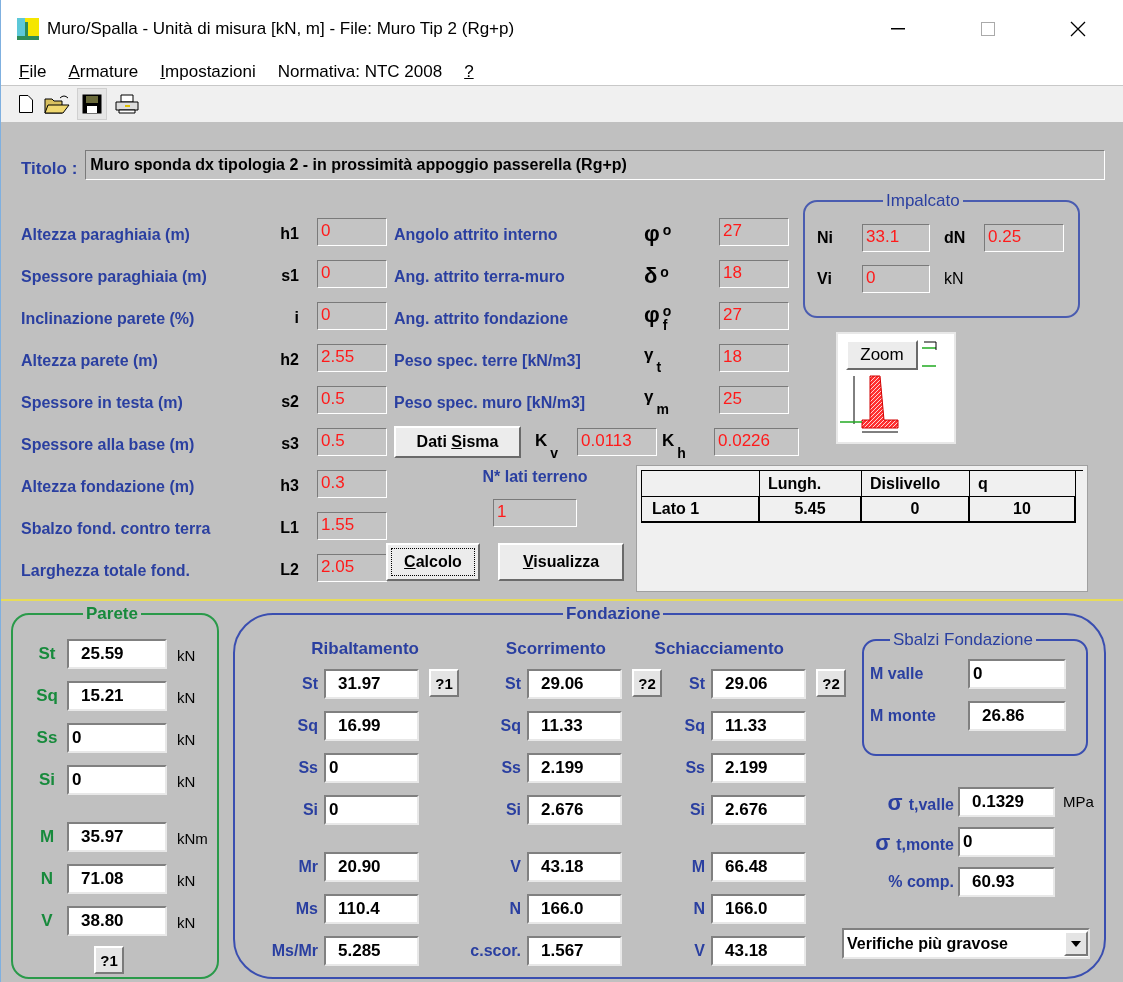 The width and height of the screenshot is (1123, 982). What do you see at coordinates (289, 234) in the screenshot?
I see `symbol-label: h1` at bounding box center [289, 234].